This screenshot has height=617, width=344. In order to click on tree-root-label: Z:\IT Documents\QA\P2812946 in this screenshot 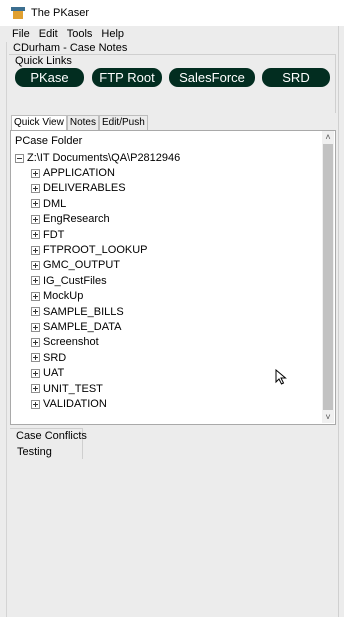, I will do `click(104, 158)`.